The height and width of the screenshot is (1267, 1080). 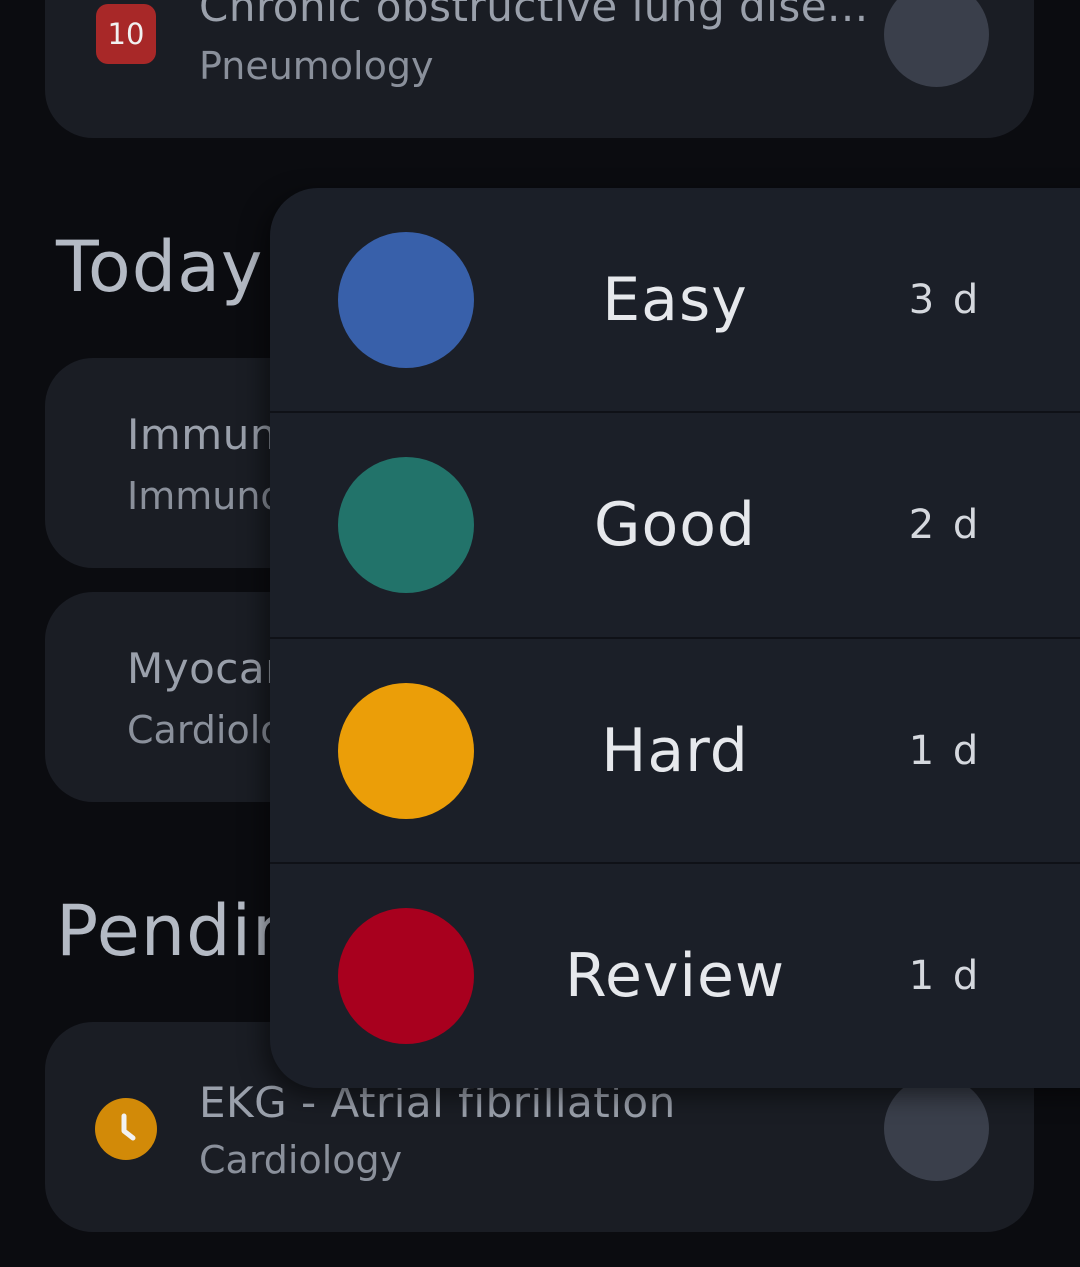 I want to click on rating-label: Good, so click(x=675, y=525).